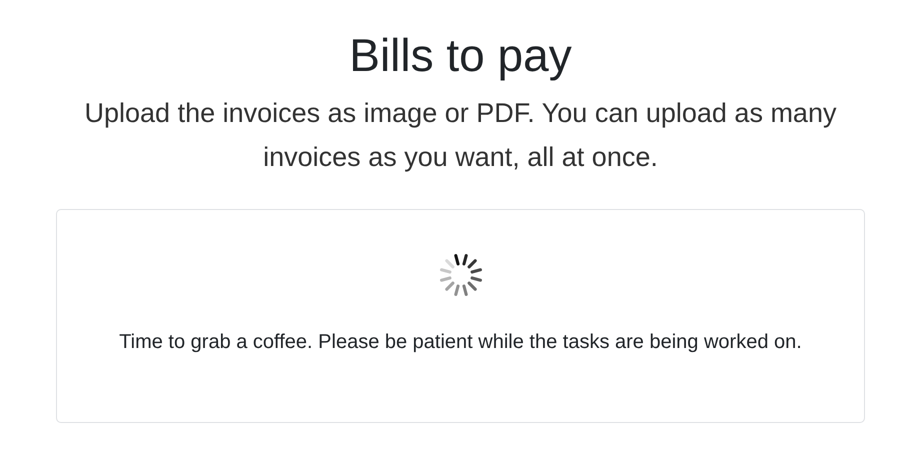  What do you see at coordinates (460, 55) in the screenshot?
I see `page-title: Bills to pay` at bounding box center [460, 55].